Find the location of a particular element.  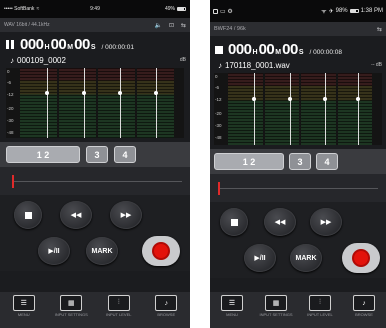

file-info: ♪ 170118_0001.wav -- dB is located at coordinates (298, 65).